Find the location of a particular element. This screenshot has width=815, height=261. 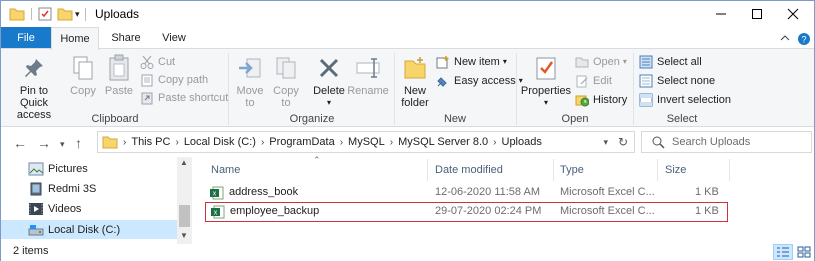

customize-toolbar-icon: ▾ is located at coordinates (77, 17).